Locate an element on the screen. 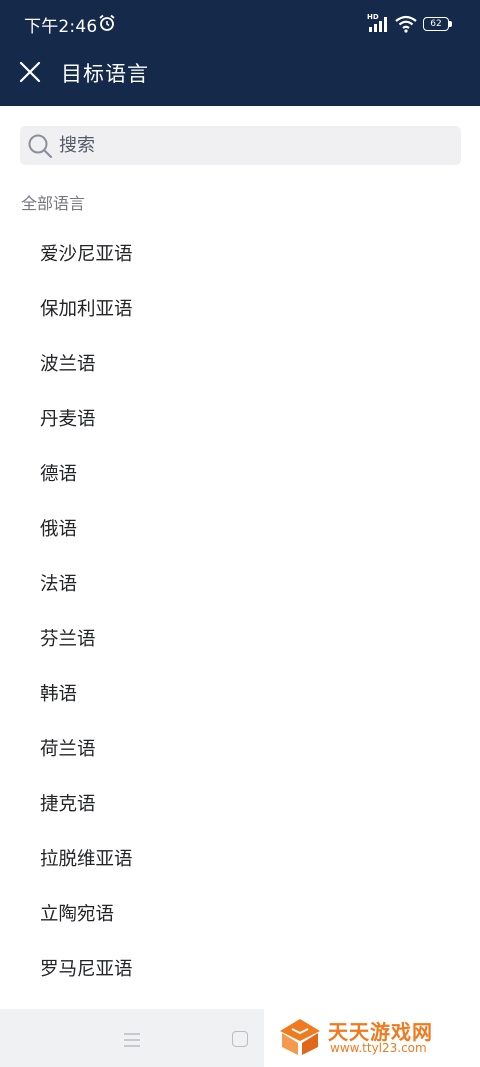  language-item: 拉脱维亚语 is located at coordinates (240, 859).